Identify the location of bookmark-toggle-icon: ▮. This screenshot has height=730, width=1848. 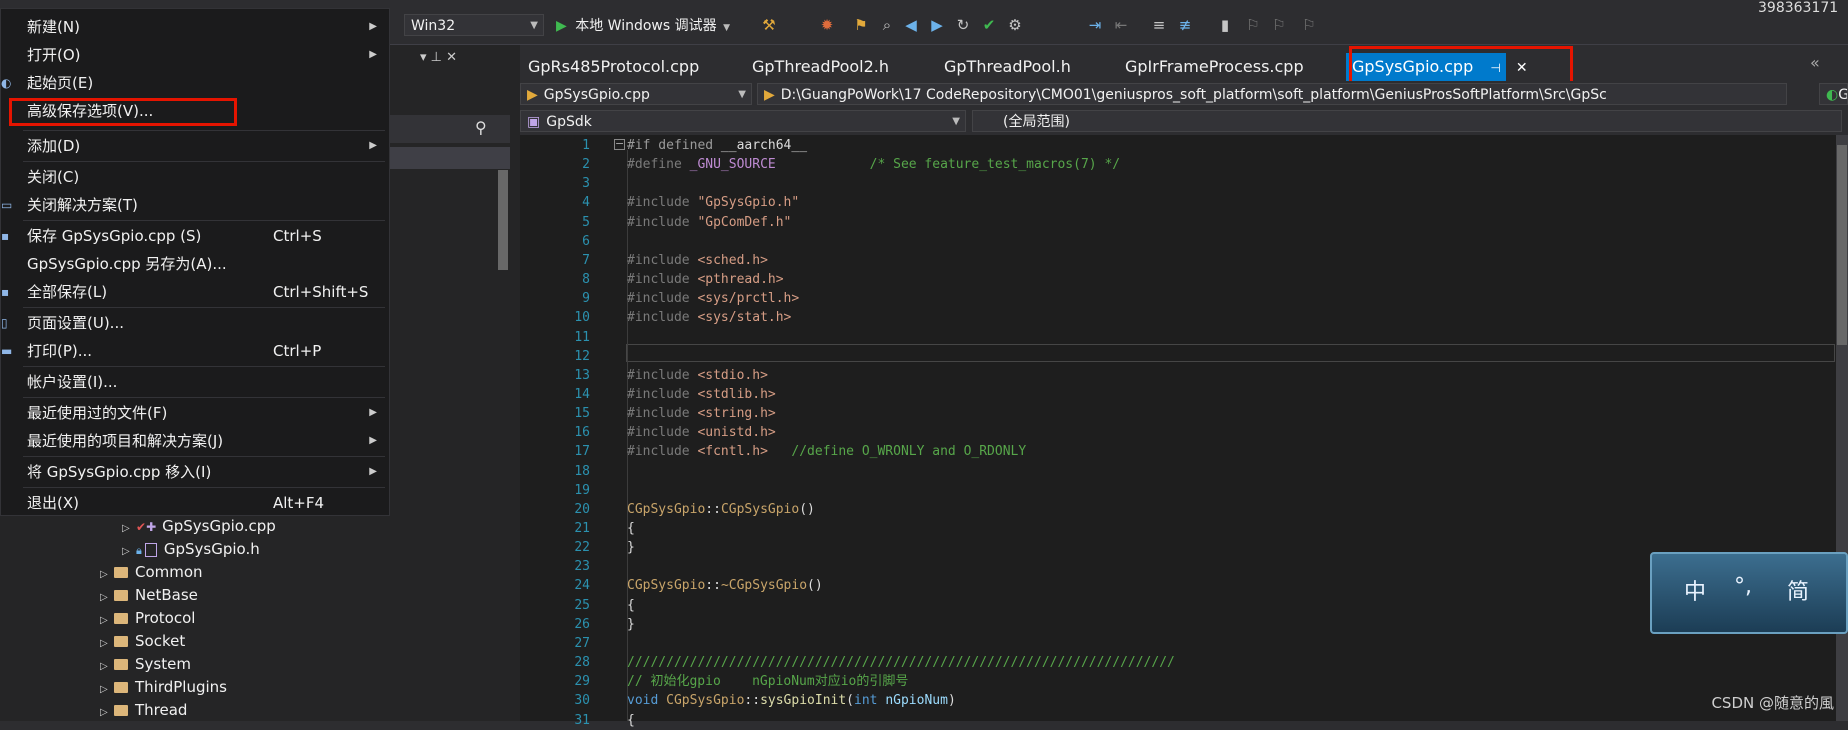
(1225, 25).